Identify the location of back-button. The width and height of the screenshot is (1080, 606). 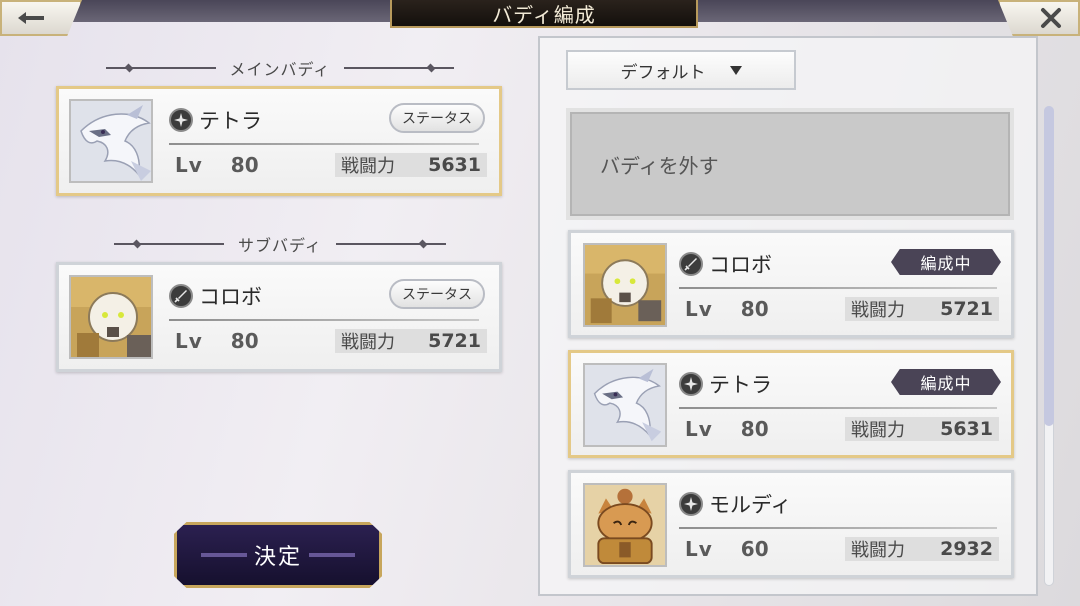
(41, 18).